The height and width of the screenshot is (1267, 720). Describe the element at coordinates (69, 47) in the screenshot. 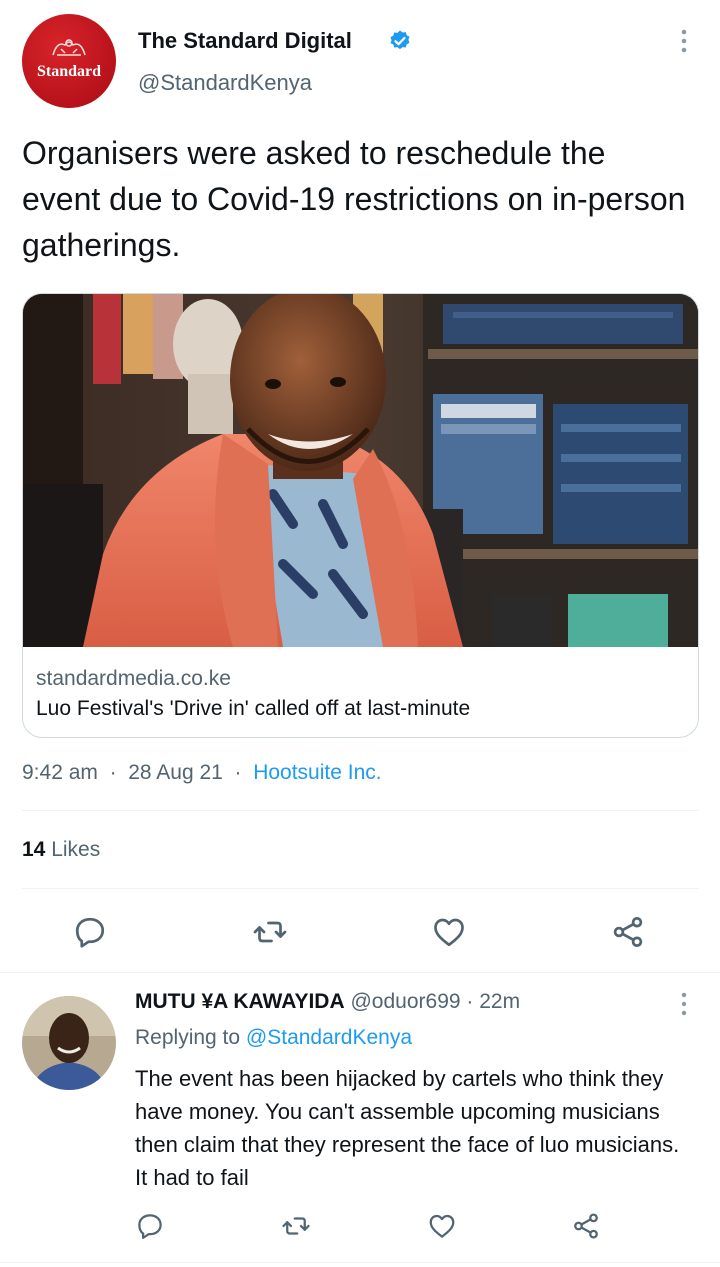

I see `crest-icon` at that location.